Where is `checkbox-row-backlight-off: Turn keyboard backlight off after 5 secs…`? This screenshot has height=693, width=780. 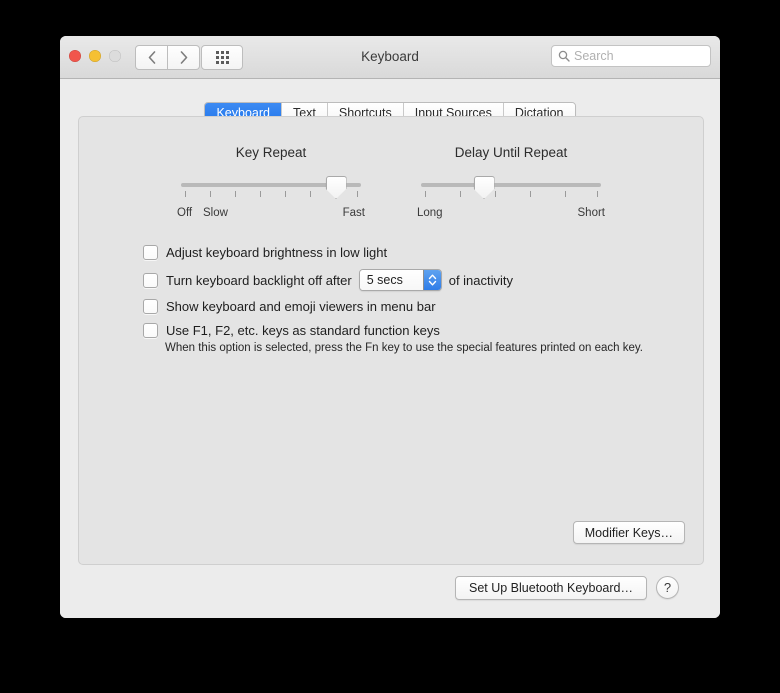 checkbox-row-backlight-off: Turn keyboard backlight off after 5 secs… is located at coordinates (328, 280).